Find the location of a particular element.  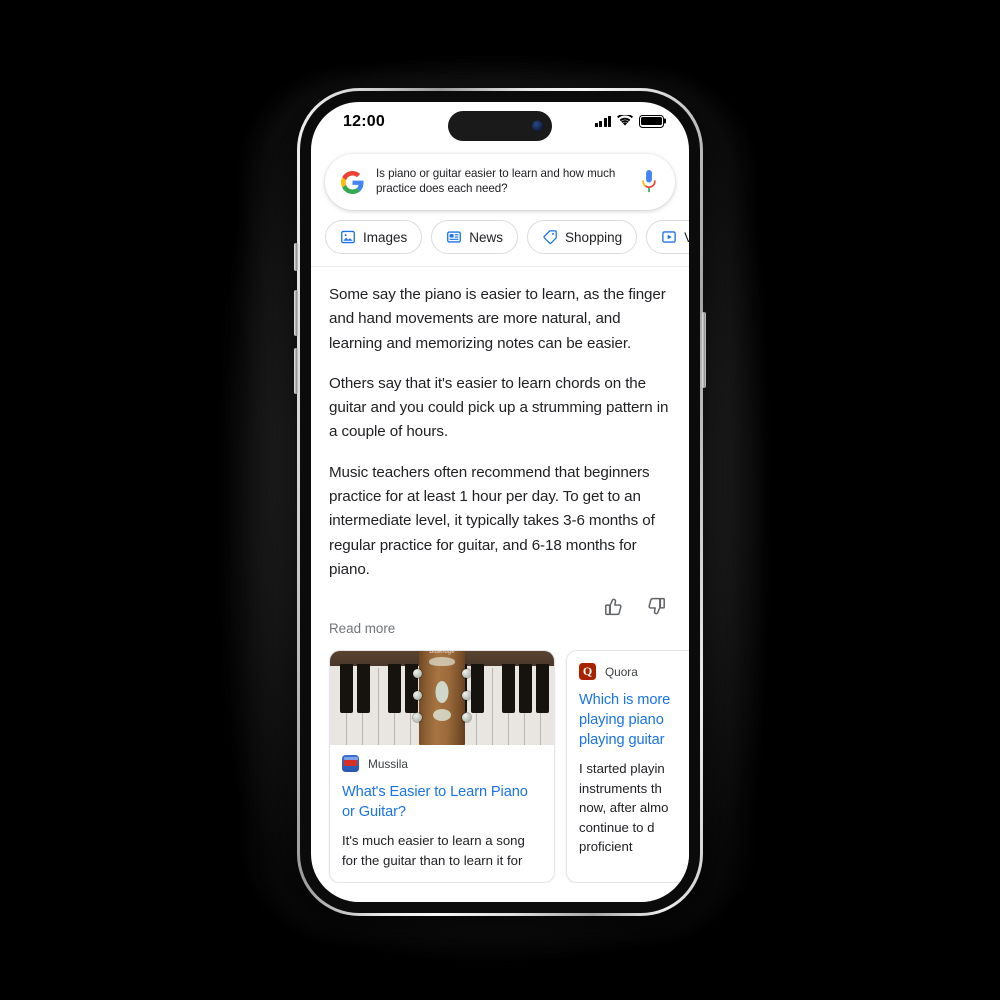

silent-switch-button is located at coordinates (296, 257).